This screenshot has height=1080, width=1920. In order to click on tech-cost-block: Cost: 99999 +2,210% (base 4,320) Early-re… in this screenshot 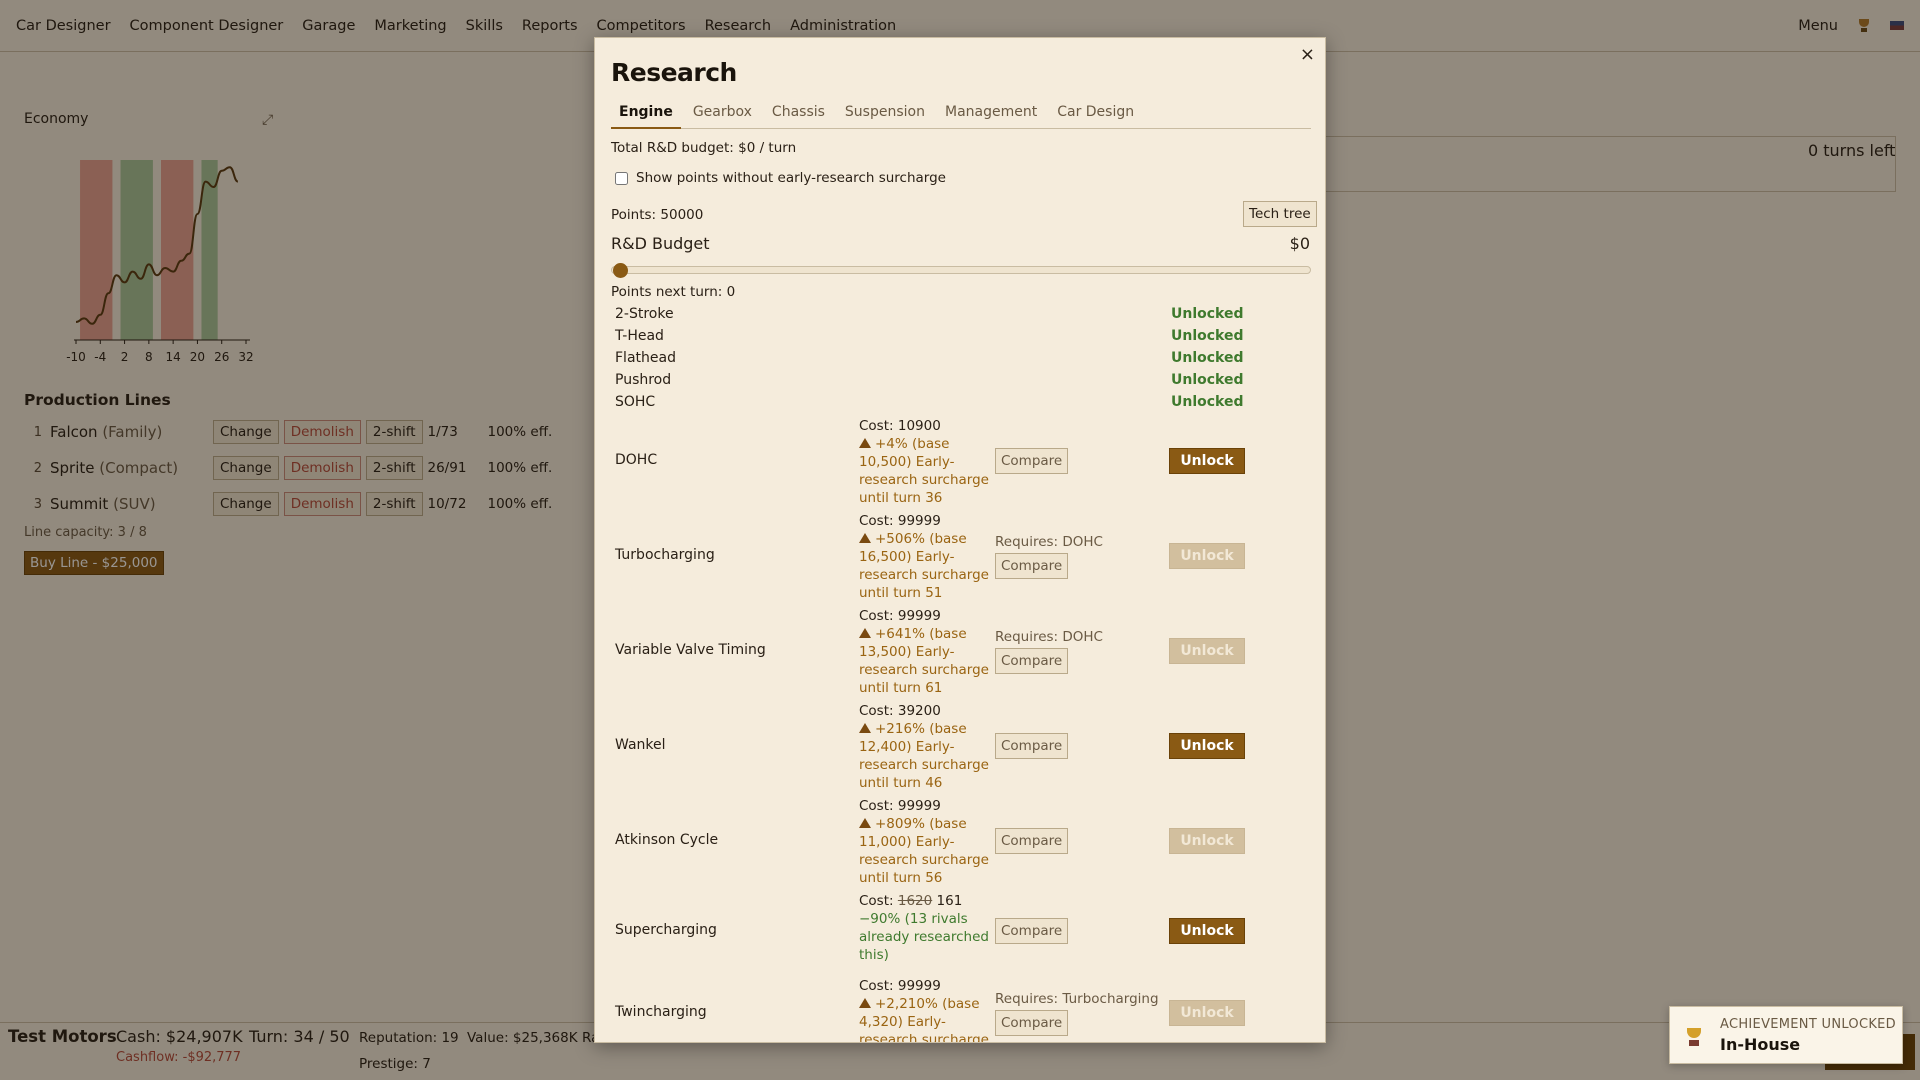, I will do `click(925, 1009)`.